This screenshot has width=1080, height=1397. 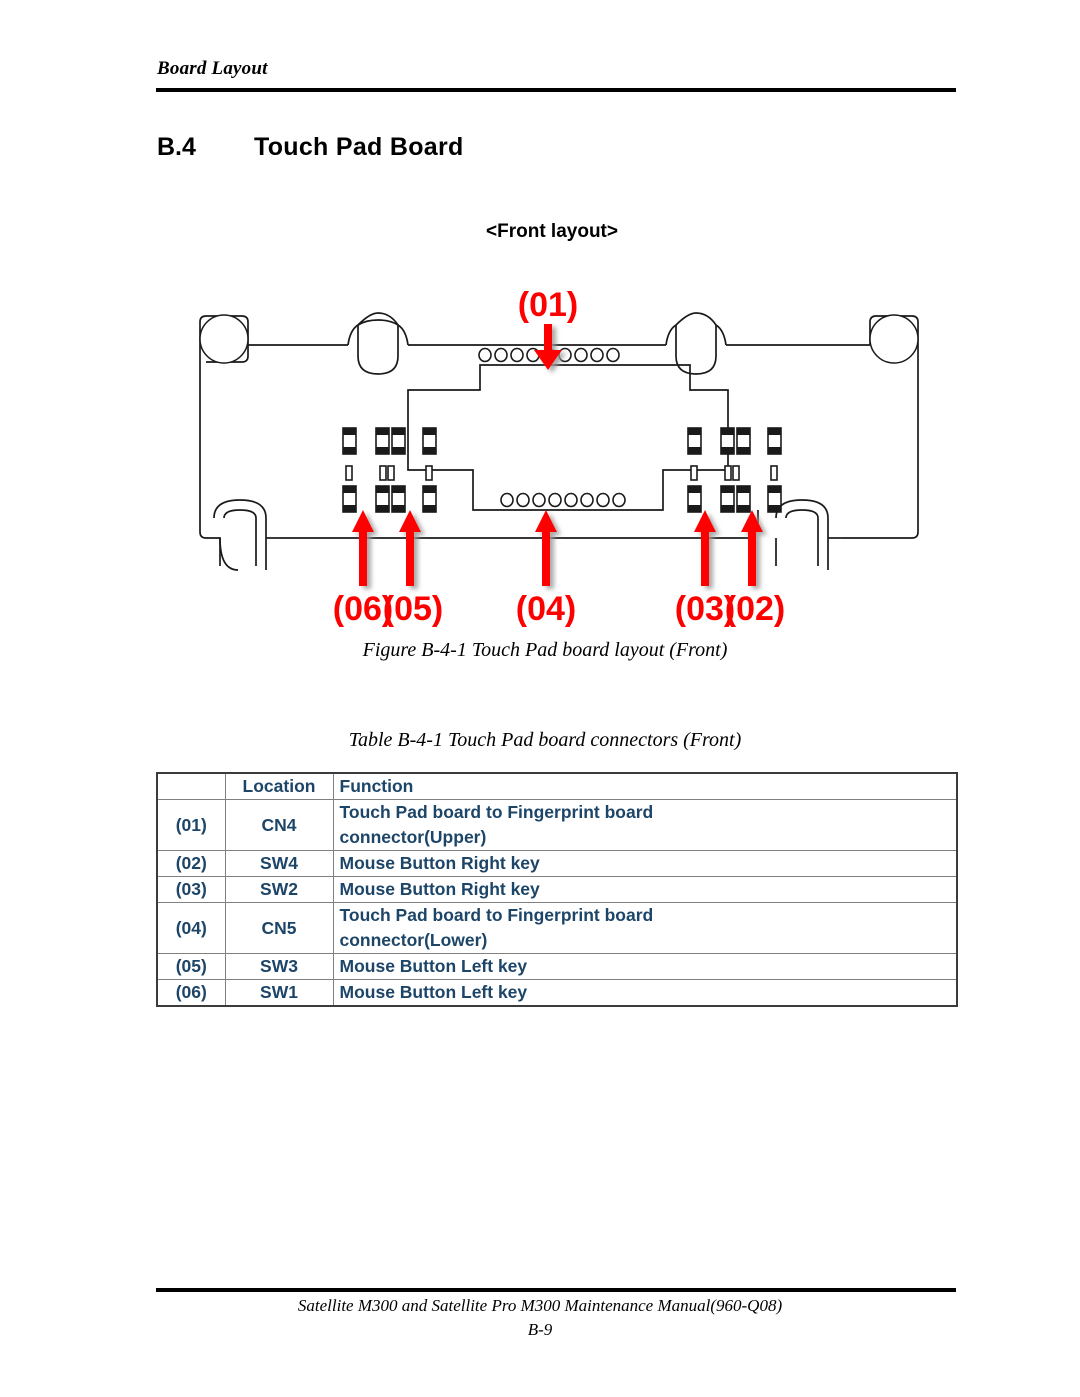 I want to click on row-index: (03), so click(x=191, y=889).